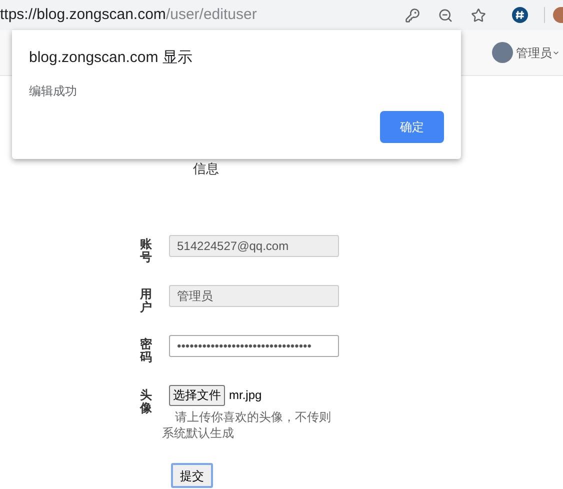  I want to click on zoom-out-icon, so click(445, 15).